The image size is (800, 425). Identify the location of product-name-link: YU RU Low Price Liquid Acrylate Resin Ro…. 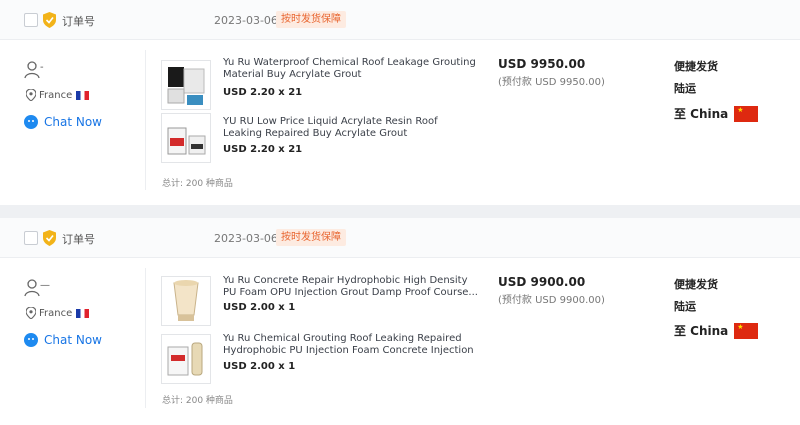
(350, 128).